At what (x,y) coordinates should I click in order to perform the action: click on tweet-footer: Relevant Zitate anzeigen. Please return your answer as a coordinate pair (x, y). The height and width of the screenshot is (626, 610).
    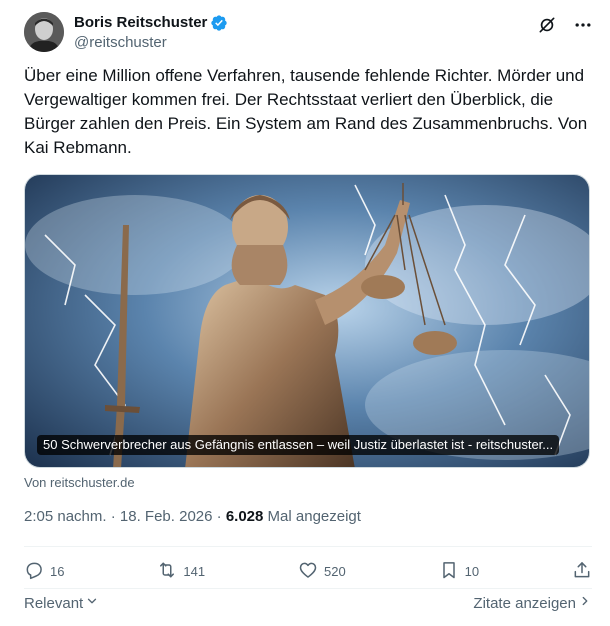
    Looking at the image, I should click on (308, 603).